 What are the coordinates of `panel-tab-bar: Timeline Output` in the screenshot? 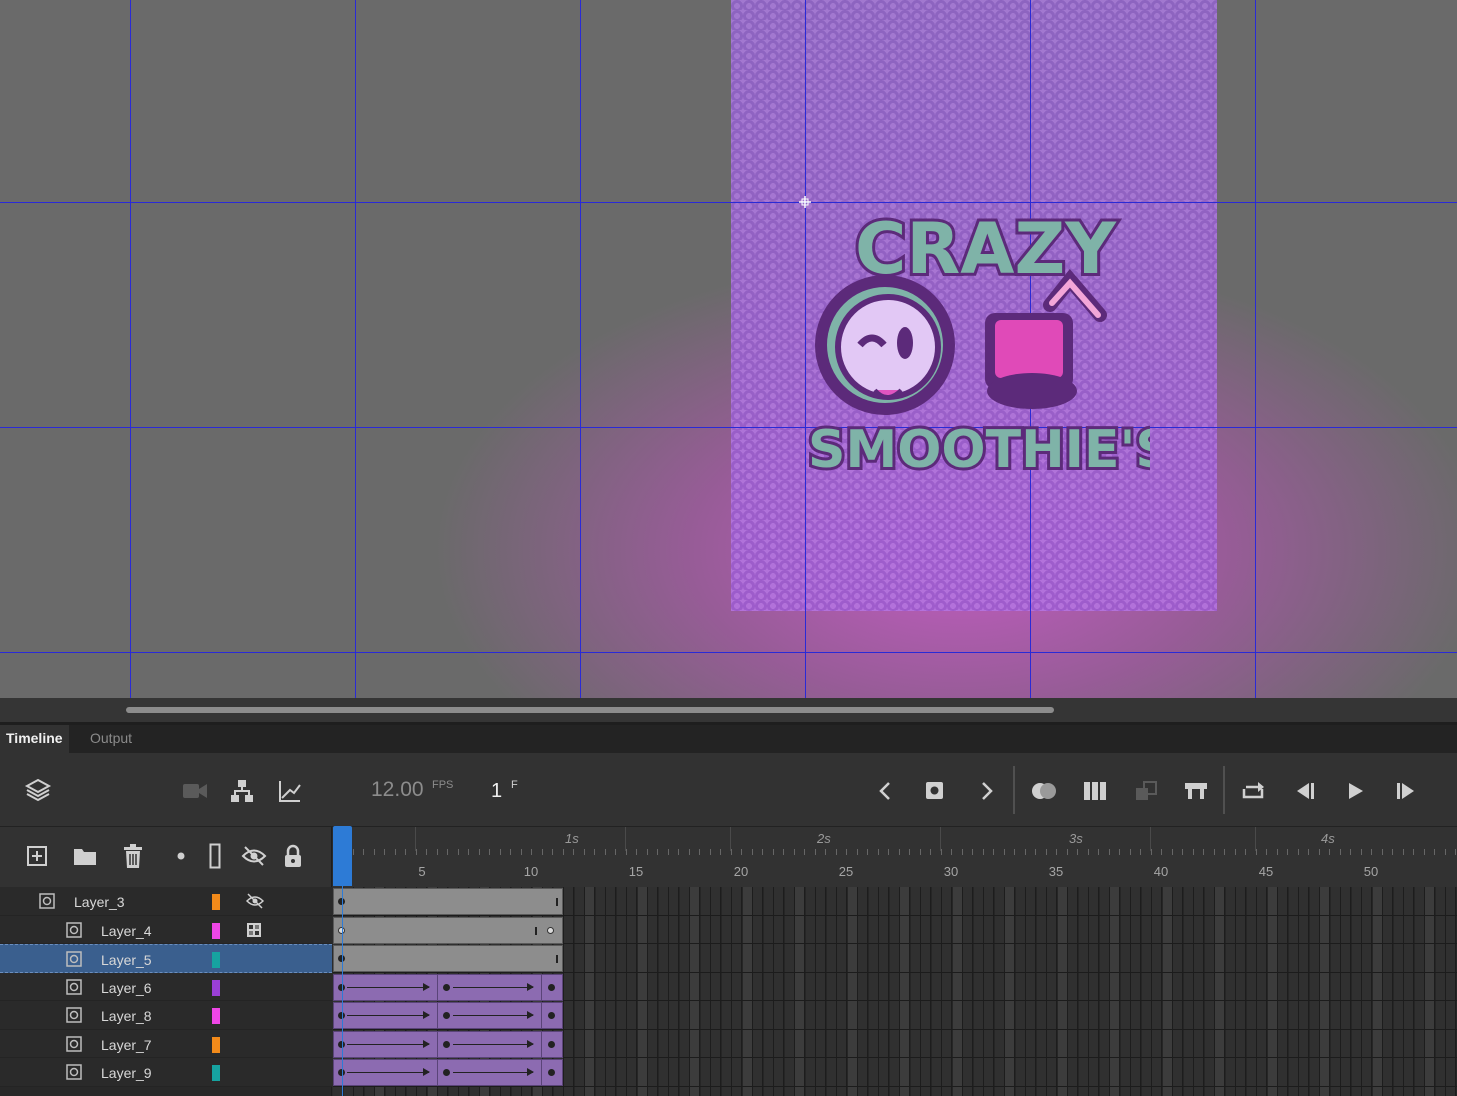 It's located at (728, 739).